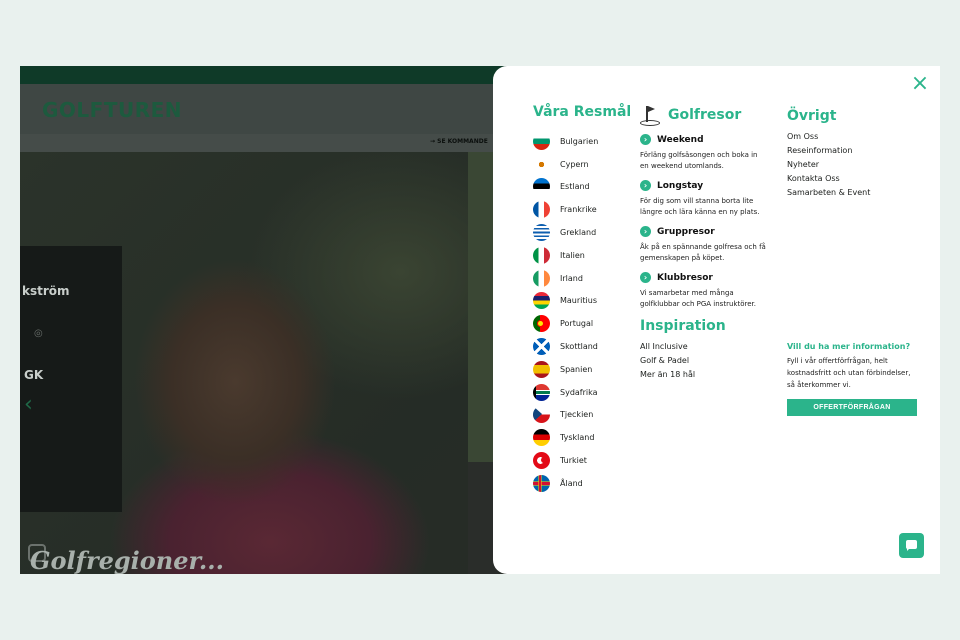 This screenshot has width=960, height=640. What do you see at coordinates (852, 137) in the screenshot?
I see `ovrigt-link: Om Oss` at bounding box center [852, 137].